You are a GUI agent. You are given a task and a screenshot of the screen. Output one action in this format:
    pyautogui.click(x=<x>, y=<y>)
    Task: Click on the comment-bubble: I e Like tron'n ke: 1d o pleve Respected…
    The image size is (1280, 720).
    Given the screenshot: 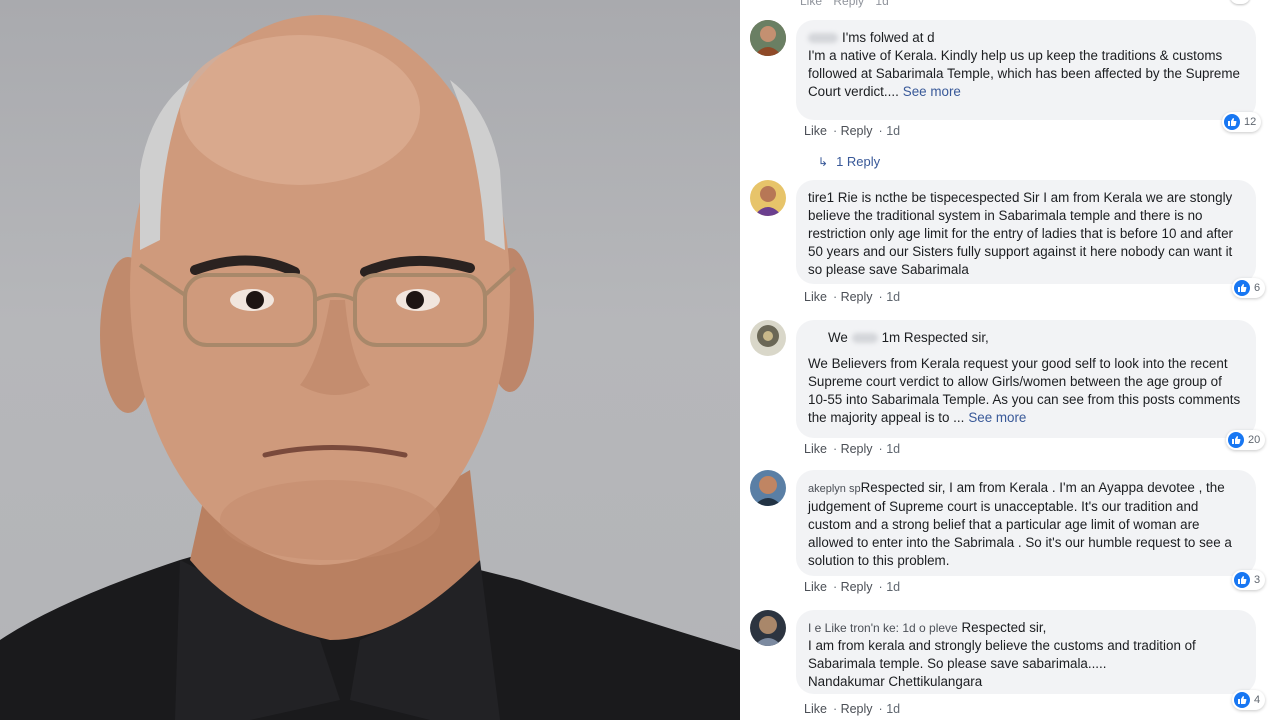 What is the action you would take?
    pyautogui.click(x=1026, y=652)
    